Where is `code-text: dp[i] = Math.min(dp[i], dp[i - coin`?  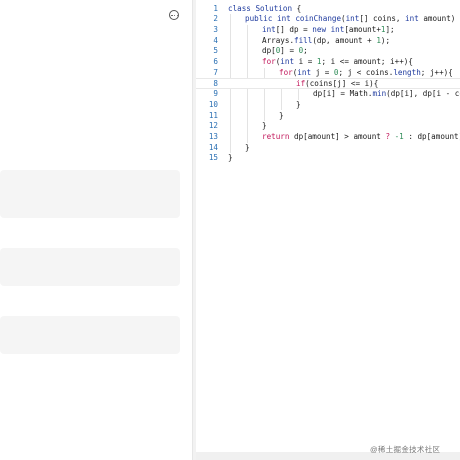 code-text: dp[i] = Math.min(dp[i], dp[i - coin is located at coordinates (386, 94).